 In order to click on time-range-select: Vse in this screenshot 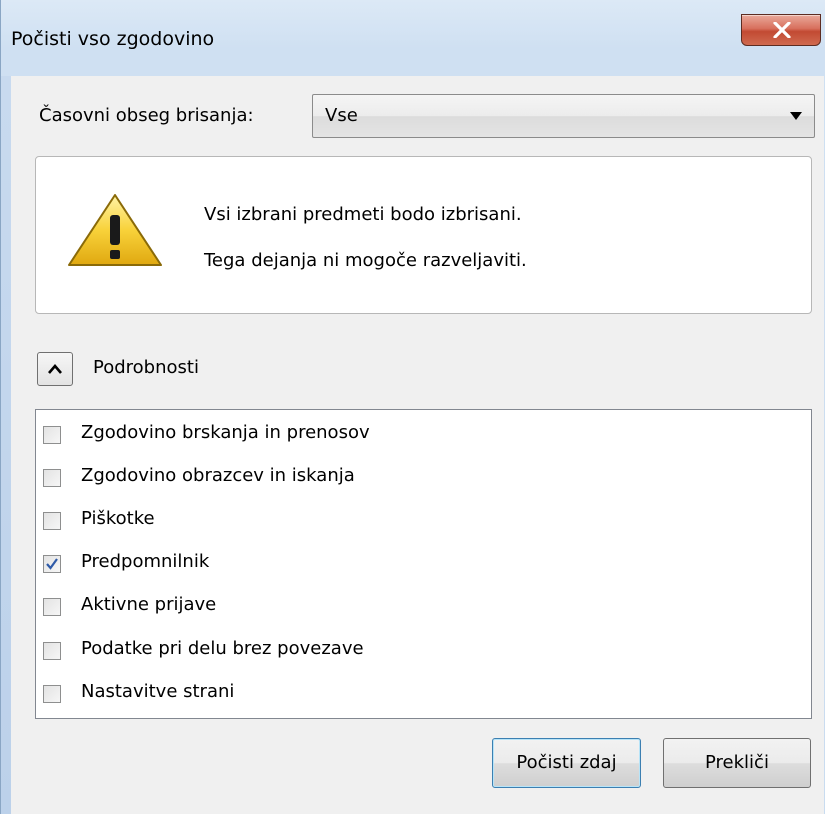, I will do `click(563, 116)`.